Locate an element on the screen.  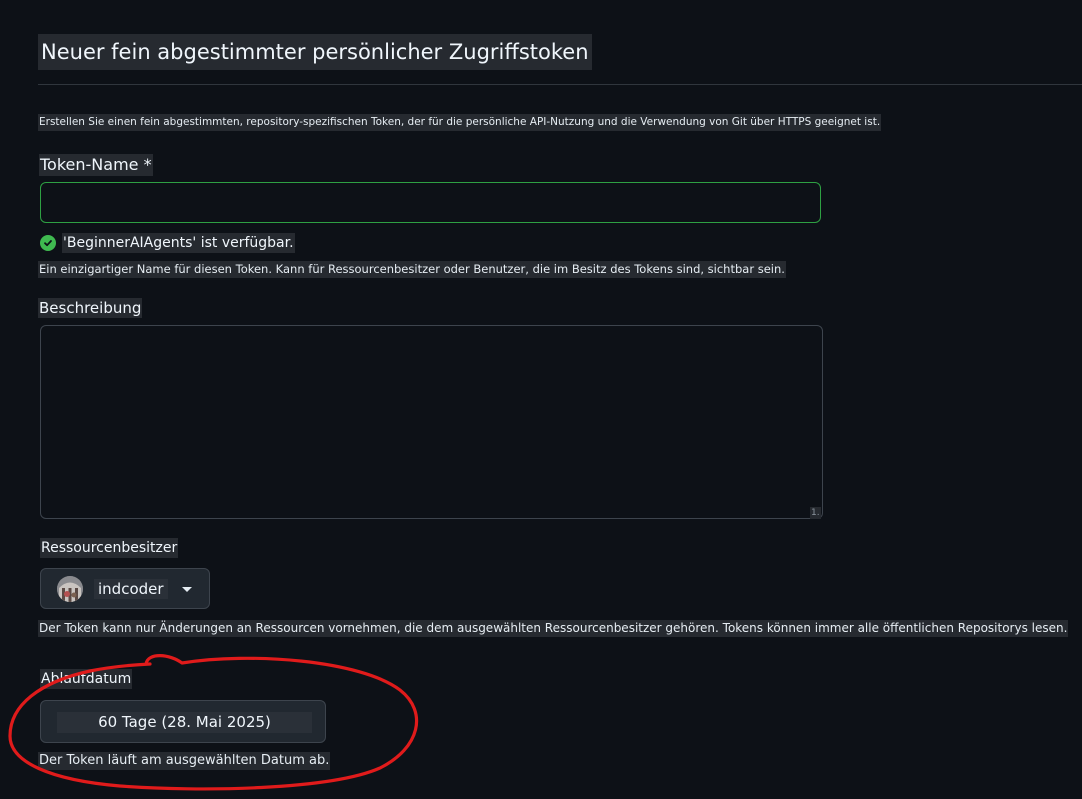
description-label: Beschreibung is located at coordinates (90, 308).